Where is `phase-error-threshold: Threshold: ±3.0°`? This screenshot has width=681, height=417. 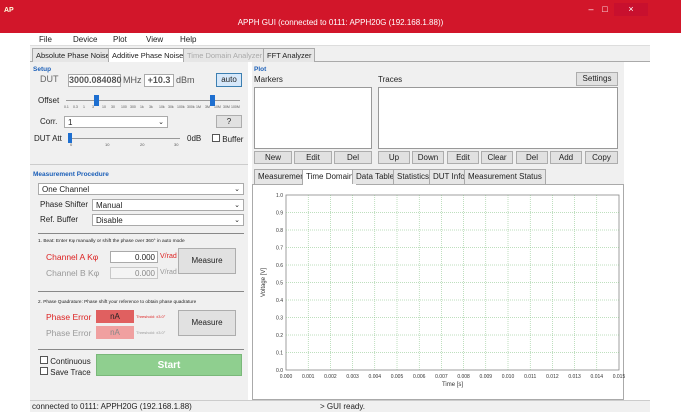 phase-error-threshold: Threshold: ±3.0° is located at coordinates (151, 316).